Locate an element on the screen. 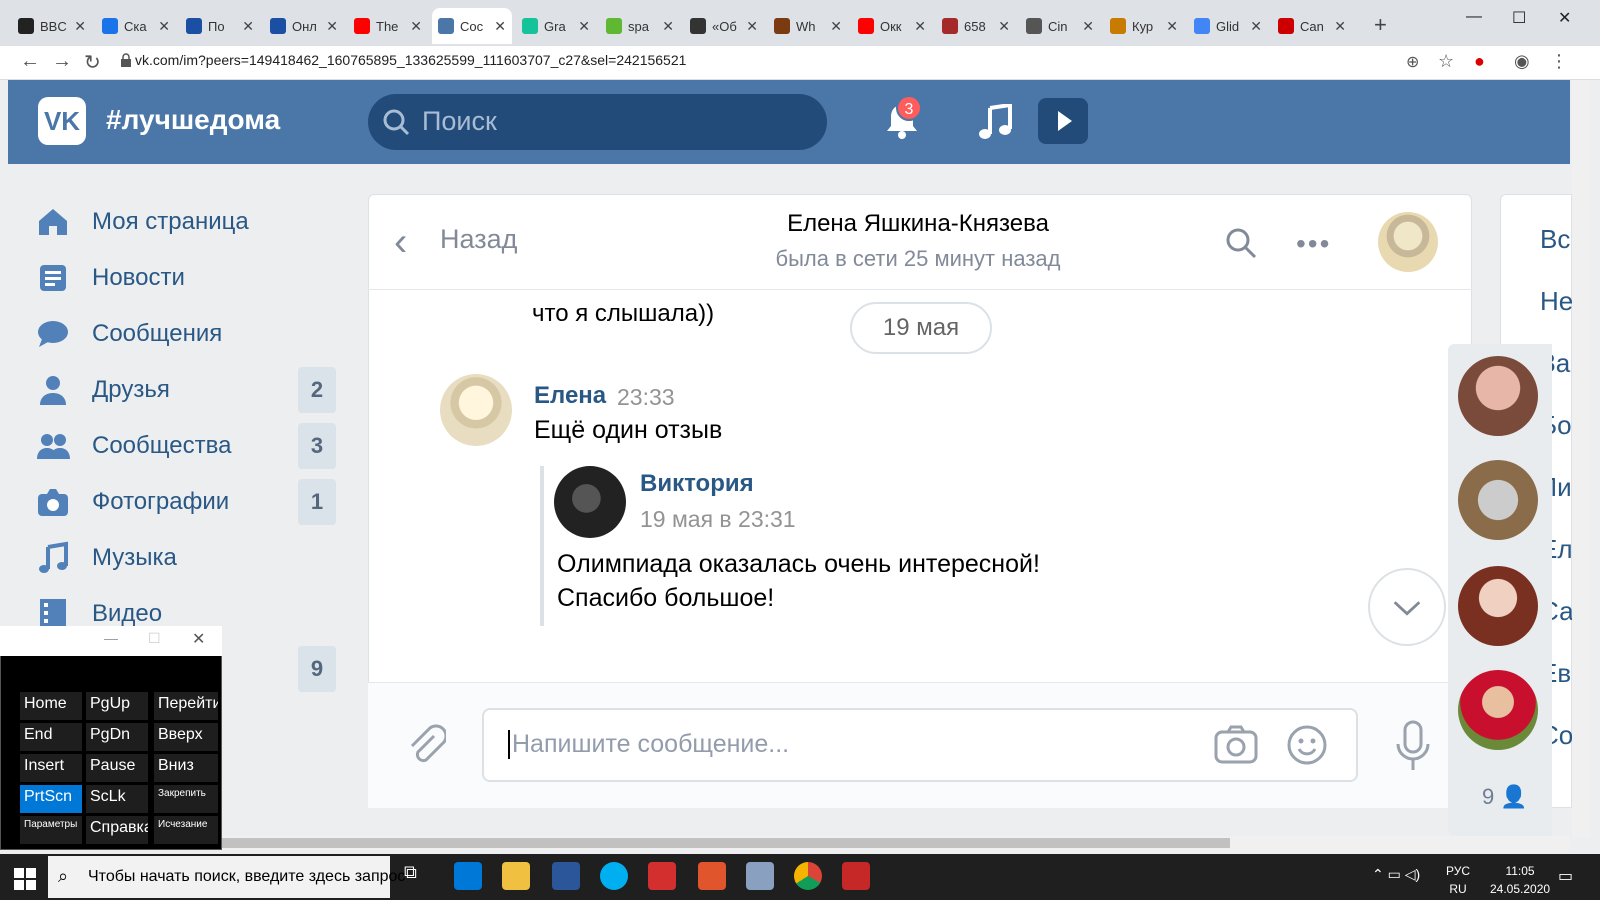  osk-key: Перейти is located at coordinates (186, 706).